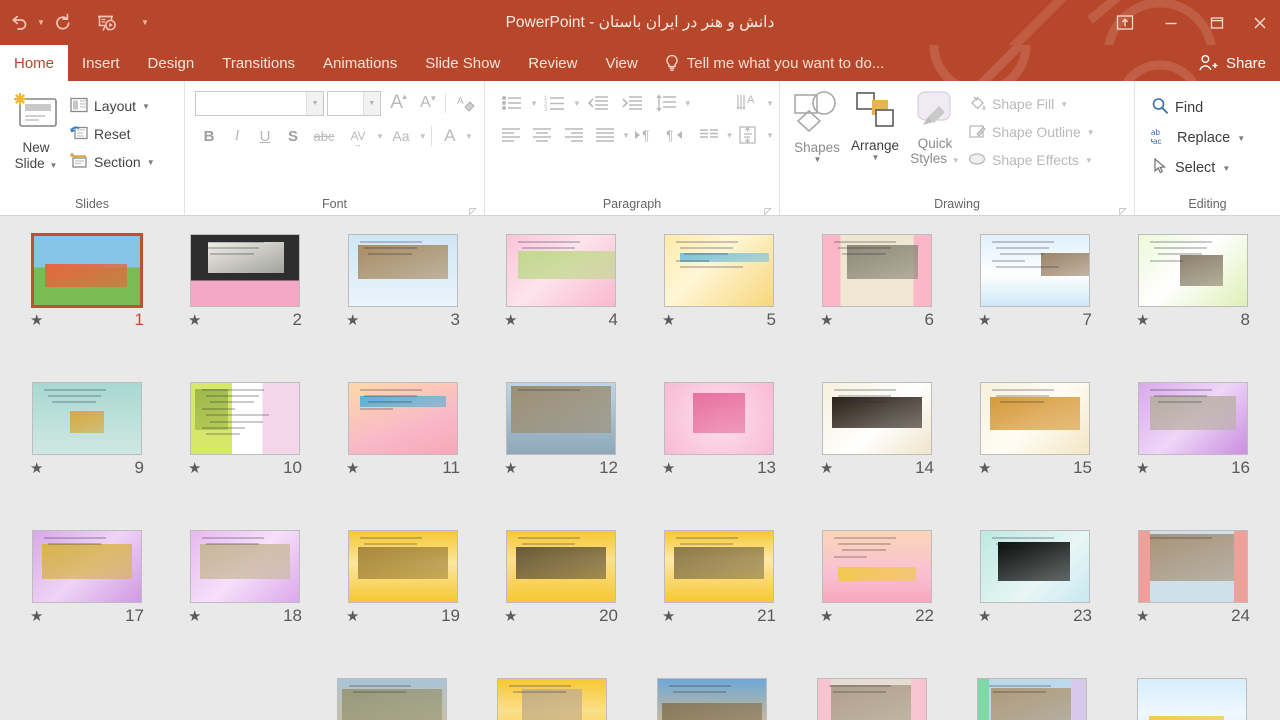 Image resolution: width=1280 pixels, height=720 pixels. Describe the element at coordinates (875, 142) in the screenshot. I see `arrange-button: Arrange ▼` at that location.